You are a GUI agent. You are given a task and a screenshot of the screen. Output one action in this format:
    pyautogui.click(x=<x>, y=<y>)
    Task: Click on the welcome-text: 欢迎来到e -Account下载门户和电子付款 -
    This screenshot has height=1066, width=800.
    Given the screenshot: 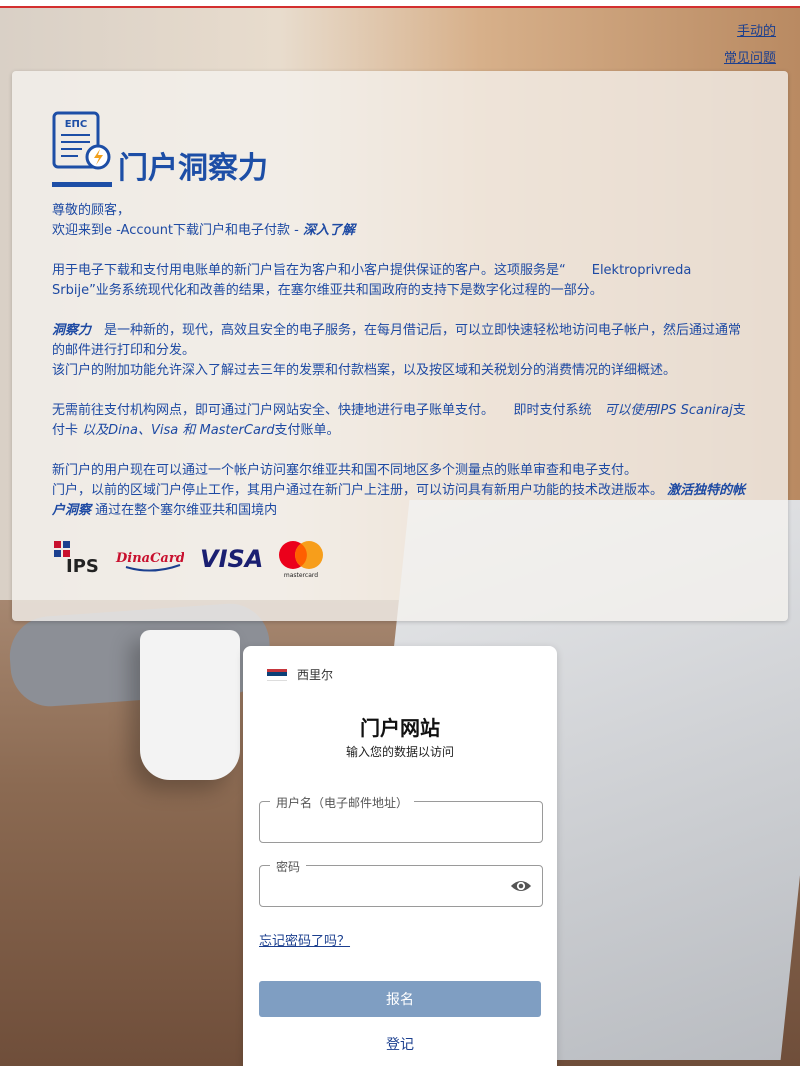 What is the action you would take?
    pyautogui.click(x=175, y=230)
    